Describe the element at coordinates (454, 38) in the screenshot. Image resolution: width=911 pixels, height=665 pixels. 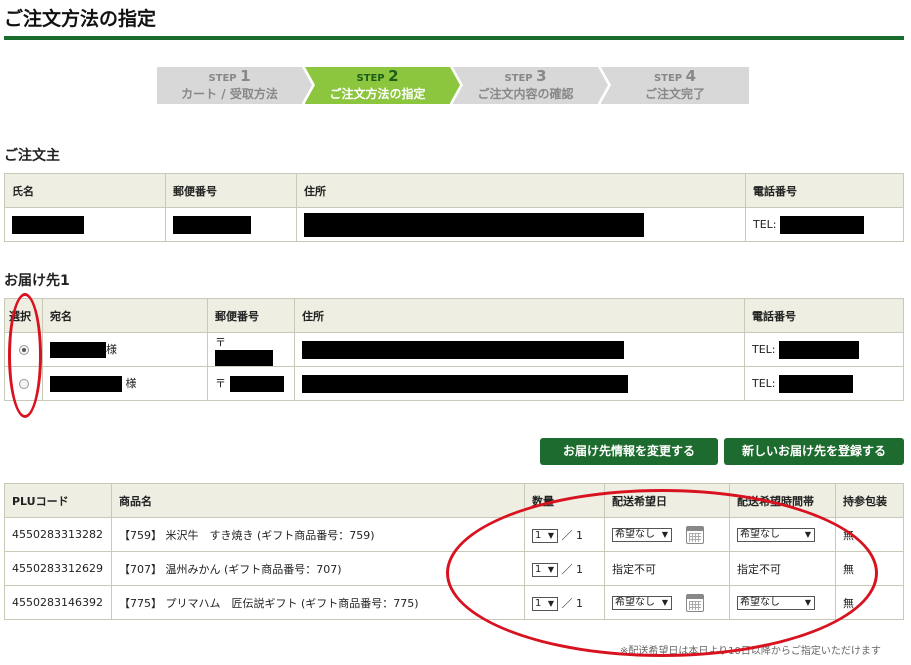
I see `title-divider` at that location.